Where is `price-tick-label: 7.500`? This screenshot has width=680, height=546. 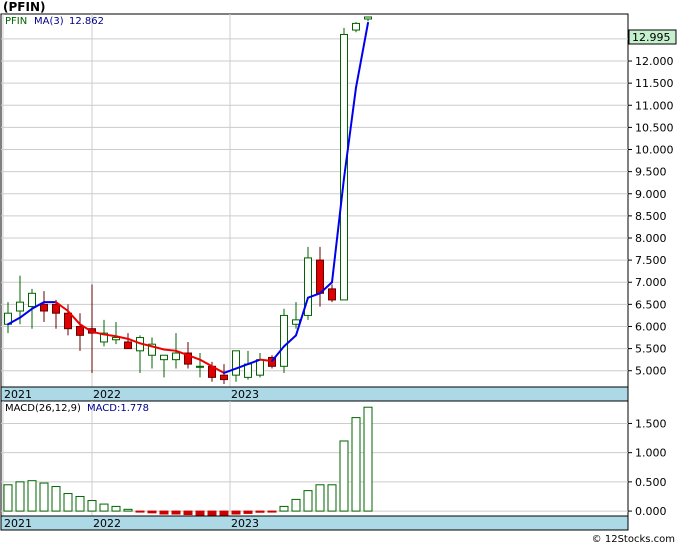 price-tick-label: 7.500 is located at coordinates (651, 260).